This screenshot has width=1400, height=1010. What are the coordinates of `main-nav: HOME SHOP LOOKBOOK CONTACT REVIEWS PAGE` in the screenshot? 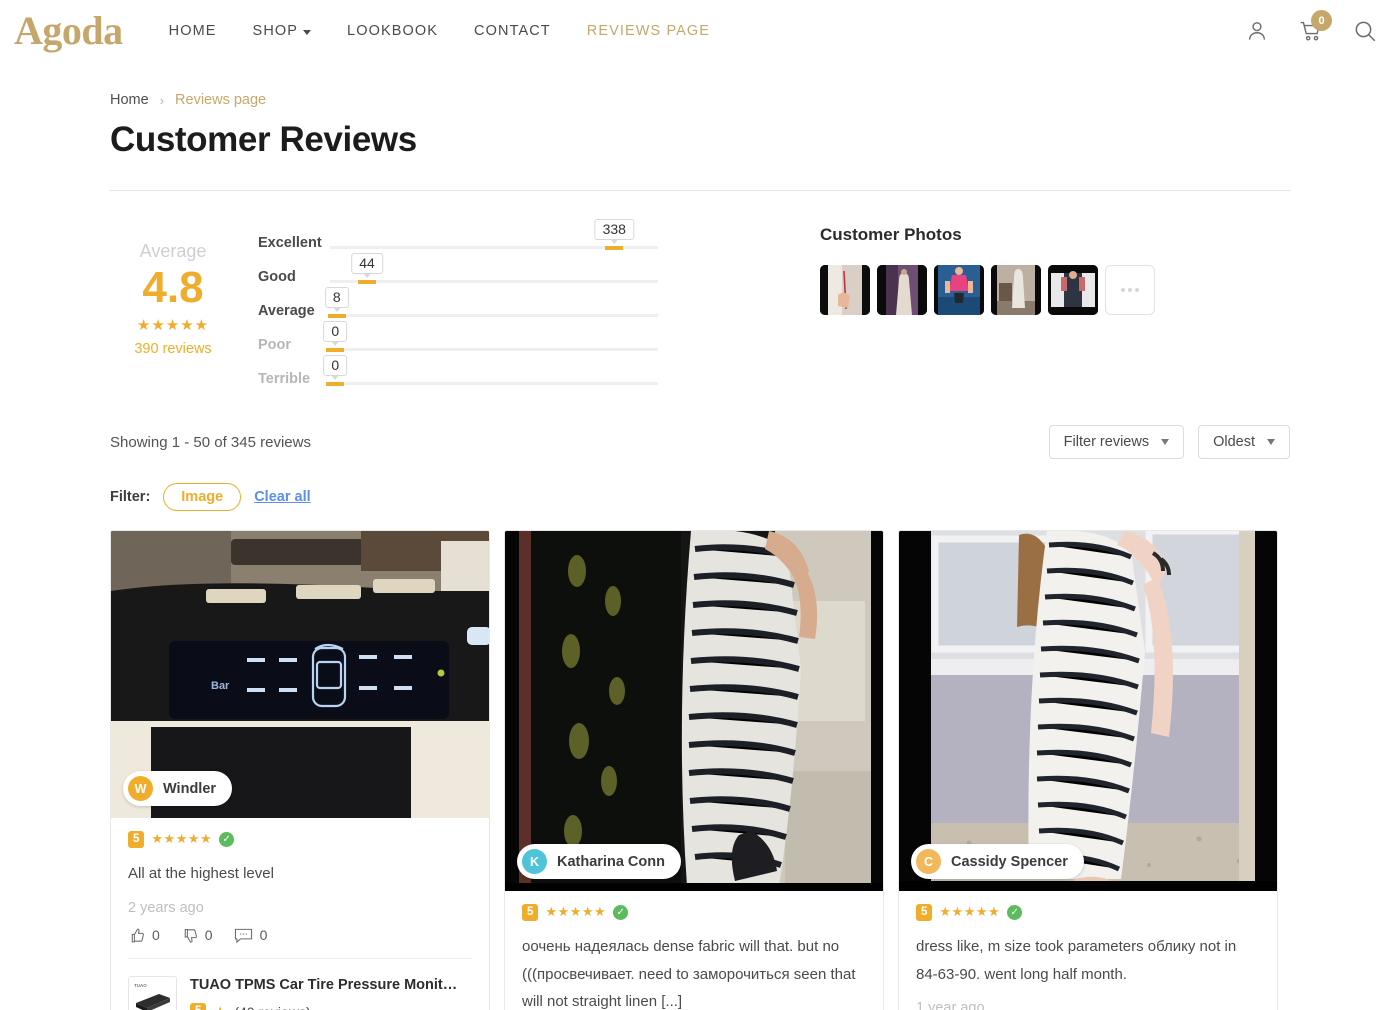 It's located at (439, 31).